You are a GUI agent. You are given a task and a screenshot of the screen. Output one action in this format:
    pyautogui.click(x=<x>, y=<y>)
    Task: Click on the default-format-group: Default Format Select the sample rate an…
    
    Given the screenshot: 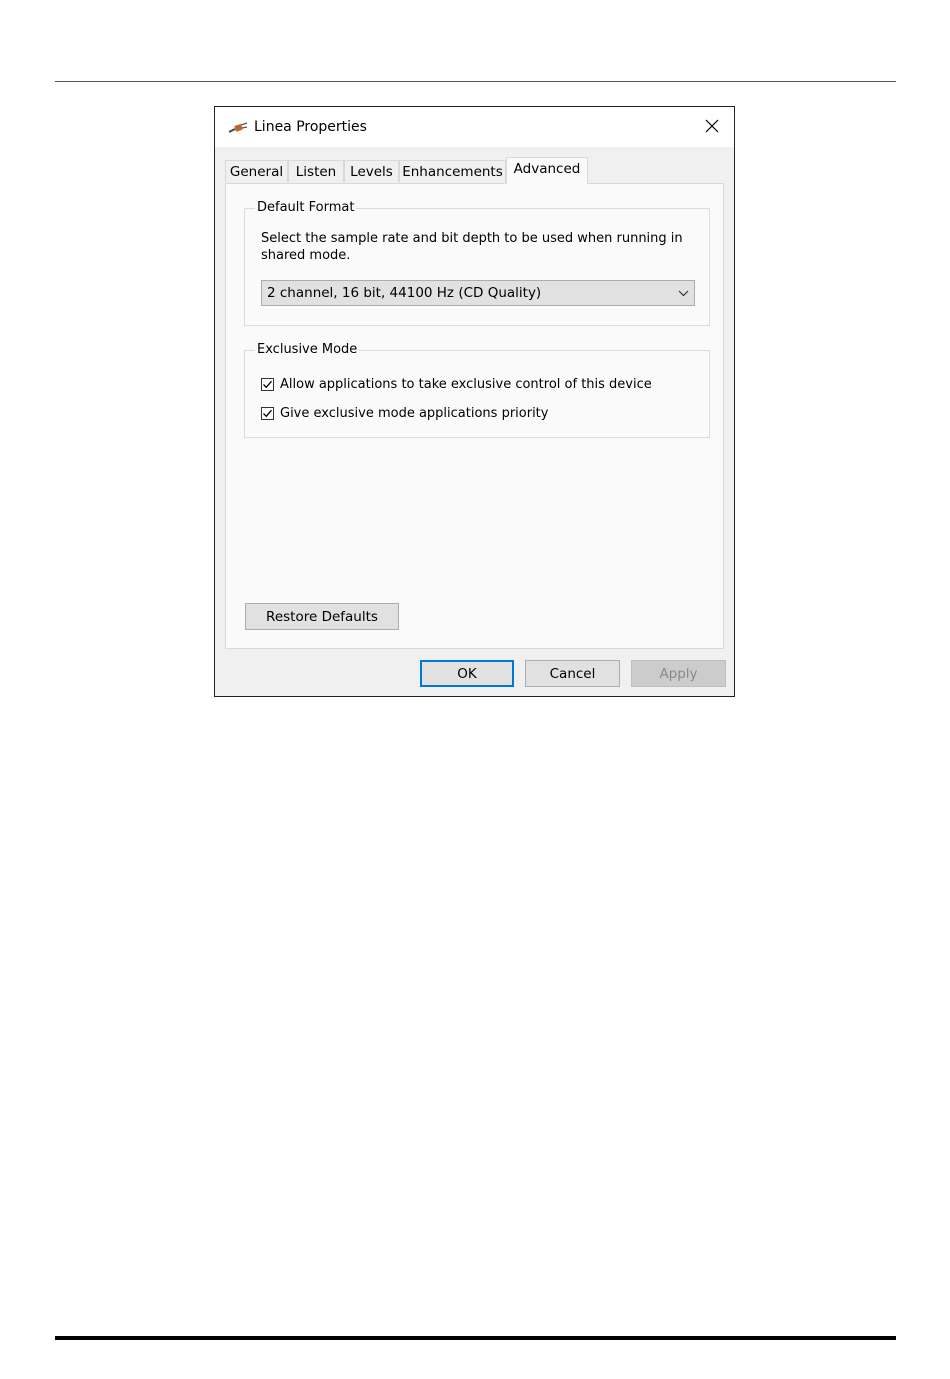 What is the action you would take?
    pyautogui.click(x=477, y=263)
    